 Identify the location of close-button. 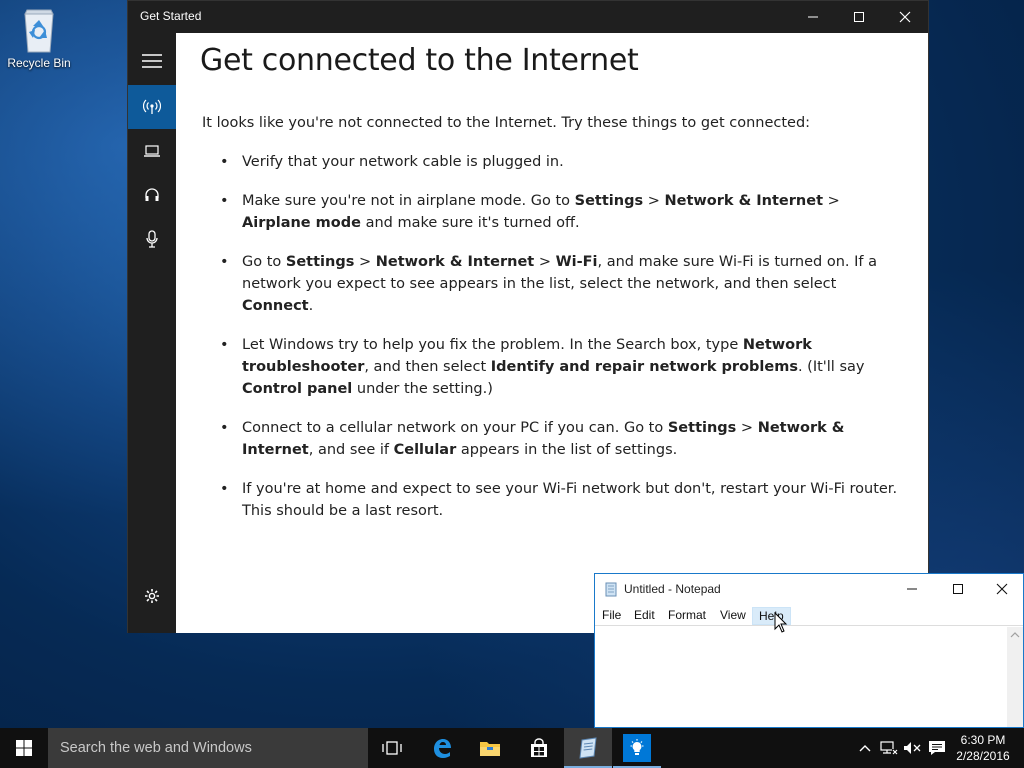
(905, 17).